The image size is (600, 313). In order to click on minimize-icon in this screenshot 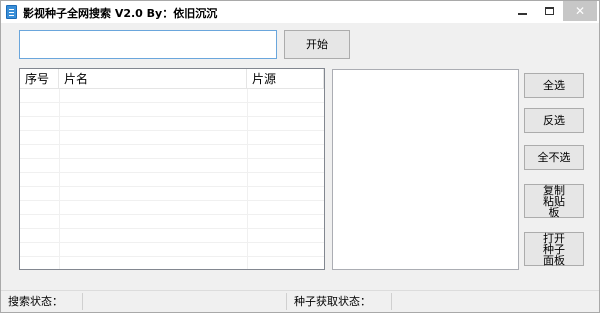, I will do `click(522, 14)`.